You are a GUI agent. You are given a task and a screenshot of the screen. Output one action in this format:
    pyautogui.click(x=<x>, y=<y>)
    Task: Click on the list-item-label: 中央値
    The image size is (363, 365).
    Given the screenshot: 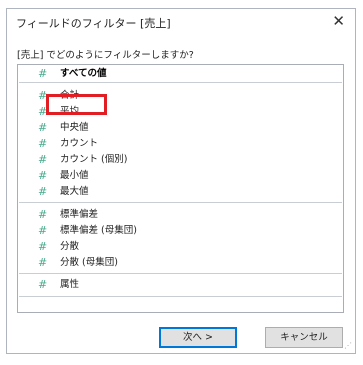 What is the action you would take?
    pyautogui.click(x=74, y=127)
    